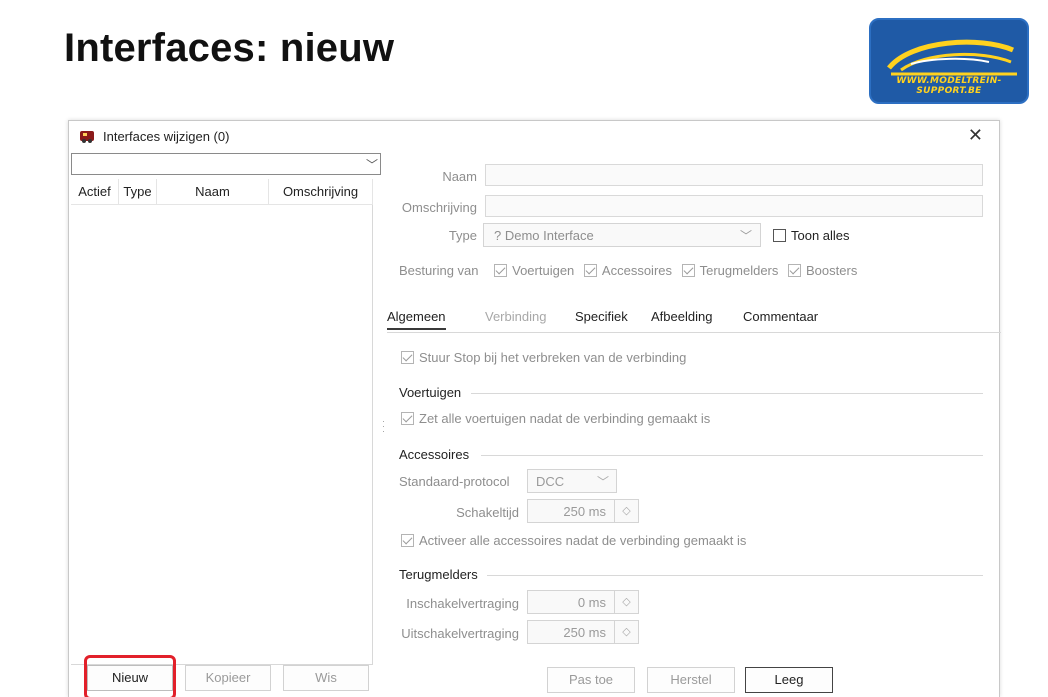  I want to click on filter-combo: ﹀, so click(226, 164).